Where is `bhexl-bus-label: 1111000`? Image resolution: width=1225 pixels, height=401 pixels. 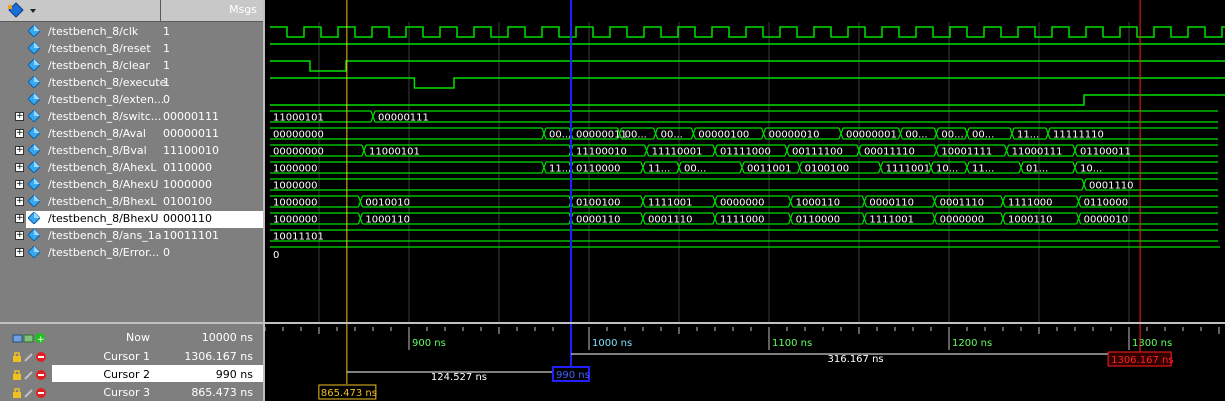
bhexl-bus-label: 1111000 is located at coordinates (1030, 203).